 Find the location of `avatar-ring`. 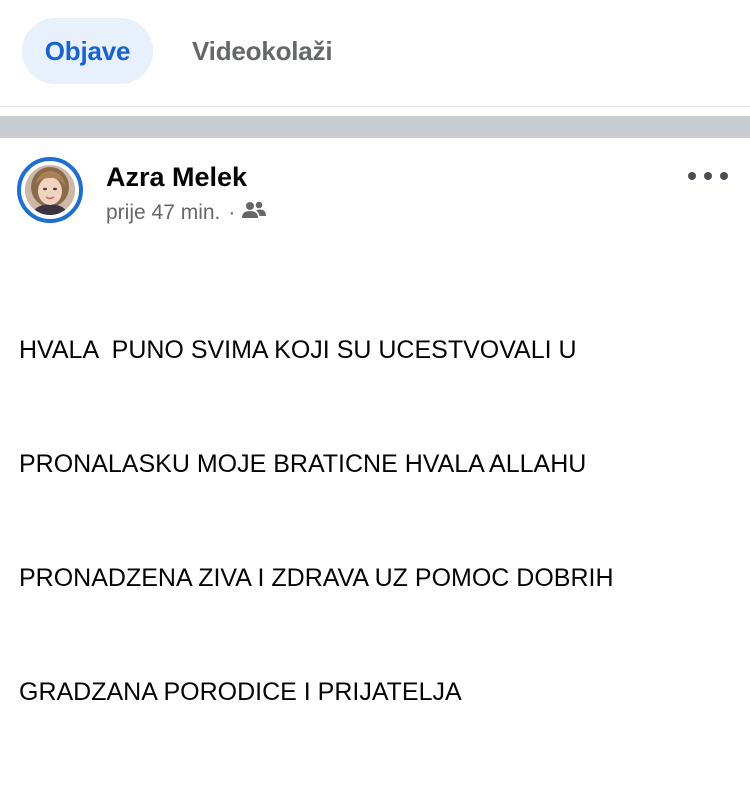

avatar-ring is located at coordinates (50, 190).